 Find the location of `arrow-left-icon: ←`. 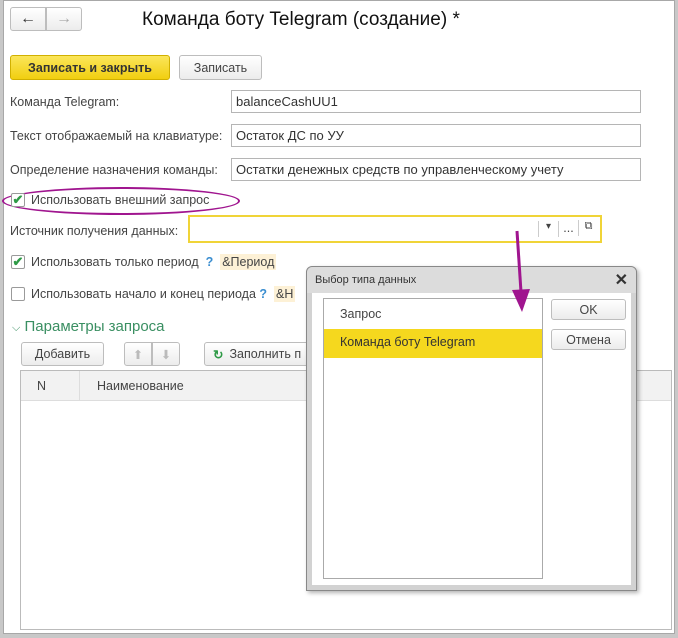

arrow-left-icon: ← is located at coordinates (28, 18).